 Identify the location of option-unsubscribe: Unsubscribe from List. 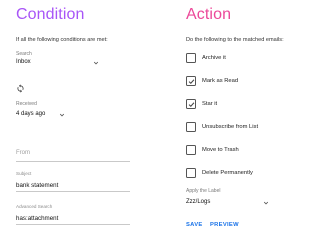
(250, 127).